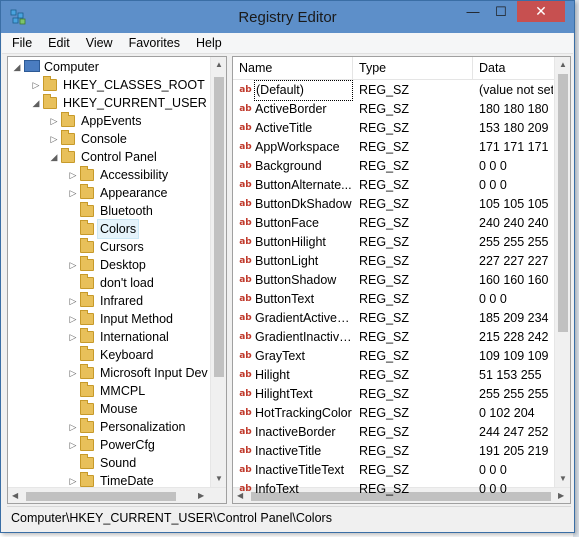 This screenshot has height=537, width=579. What do you see at coordinates (303, 90) in the screenshot?
I see `value-name: (Default)` at bounding box center [303, 90].